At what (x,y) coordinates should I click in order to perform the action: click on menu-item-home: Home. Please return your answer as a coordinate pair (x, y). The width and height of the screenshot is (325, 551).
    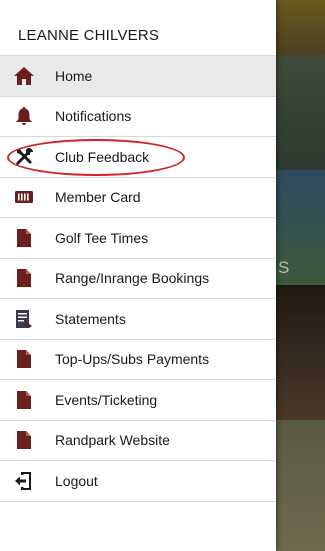
    Looking at the image, I should click on (138, 76).